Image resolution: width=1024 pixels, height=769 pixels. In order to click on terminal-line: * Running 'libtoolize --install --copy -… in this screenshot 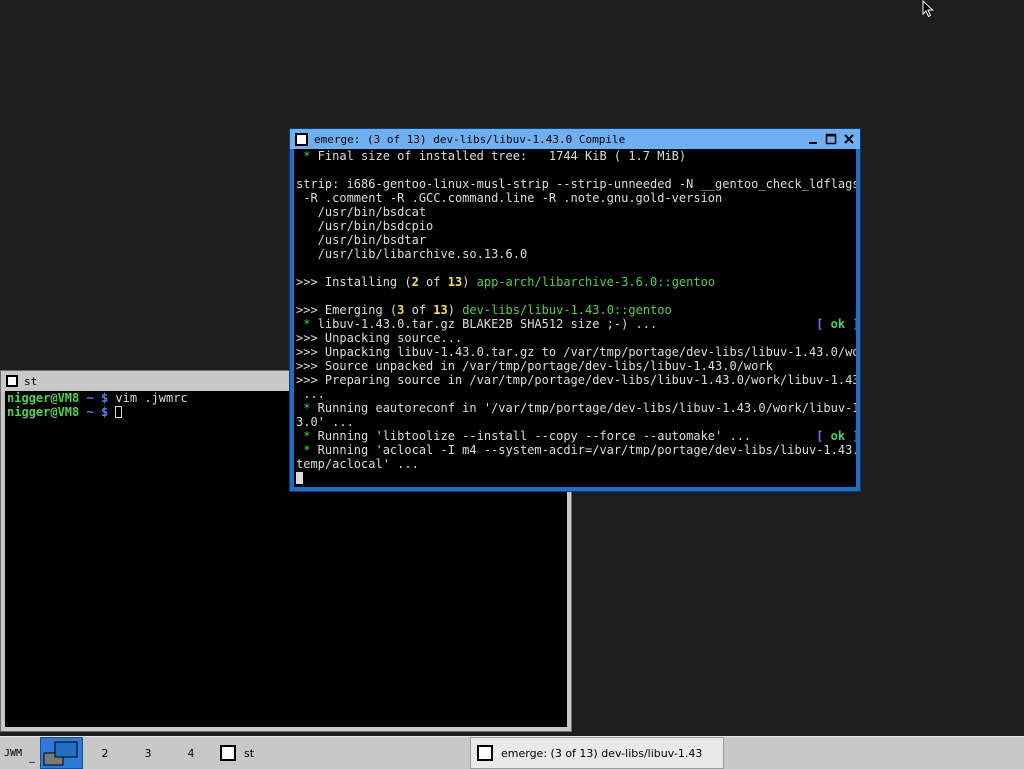, I will do `click(576, 436)`.